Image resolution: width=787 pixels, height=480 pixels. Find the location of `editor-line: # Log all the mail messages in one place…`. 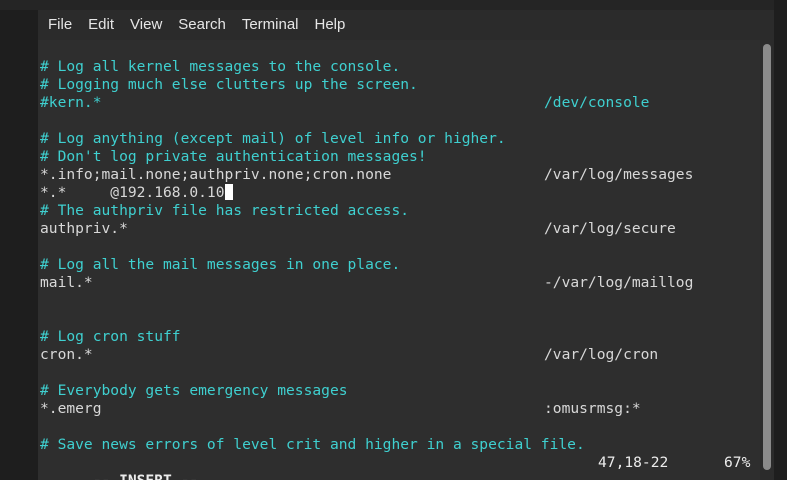

editor-line: # Log all the mail messages in one place… is located at coordinates (220, 265).